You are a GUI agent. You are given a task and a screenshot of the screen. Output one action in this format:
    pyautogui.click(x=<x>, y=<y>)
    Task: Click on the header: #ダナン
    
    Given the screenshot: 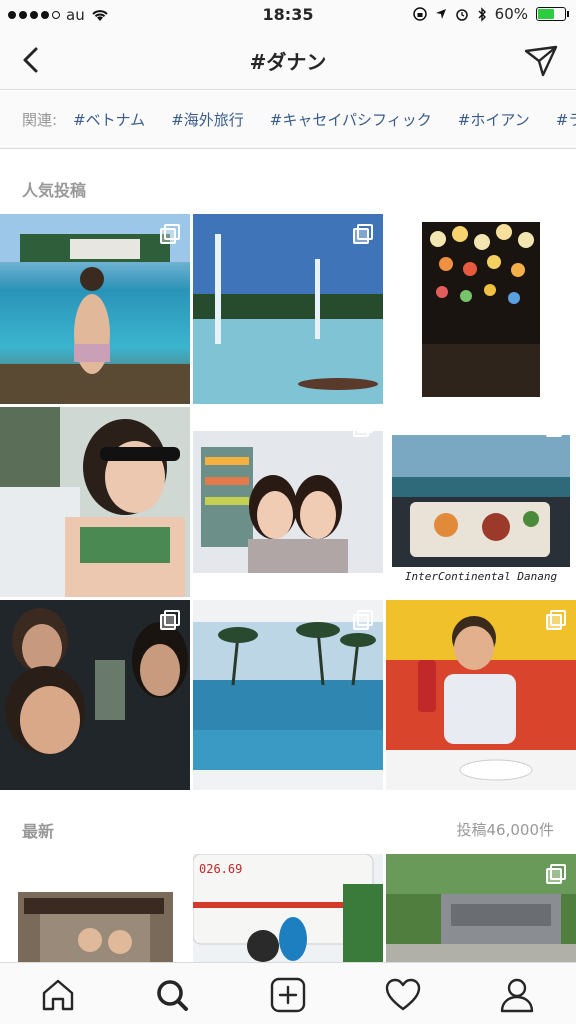 What is the action you would take?
    pyautogui.click(x=288, y=60)
    